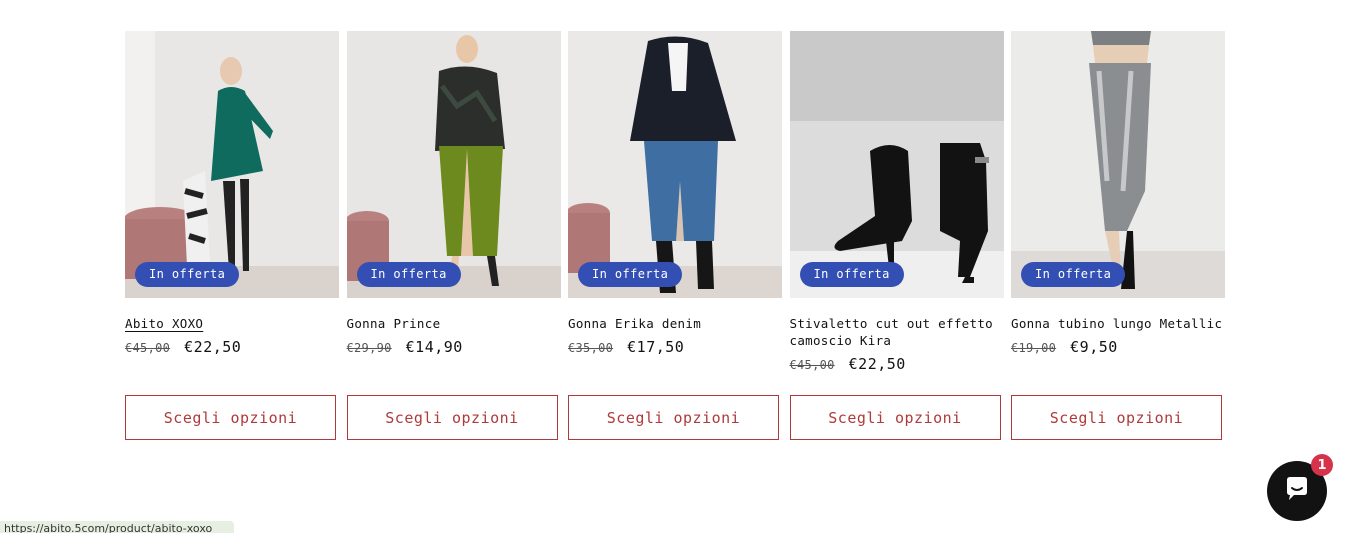  Describe the element at coordinates (1118, 323) in the screenshot. I see `product-title: Gonna tubino lungo Metallic` at that location.